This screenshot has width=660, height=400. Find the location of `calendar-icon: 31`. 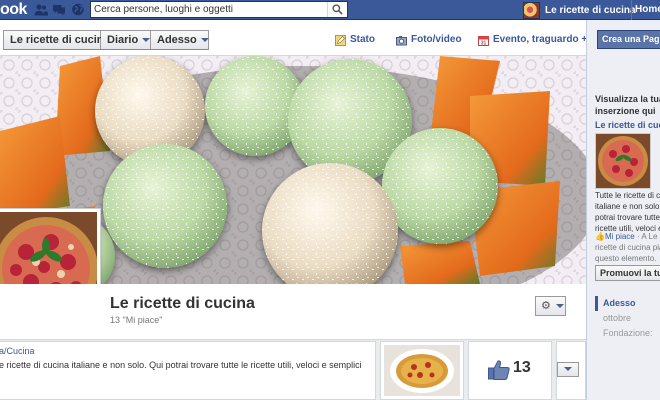

calendar-icon: 31 is located at coordinates (483, 40).